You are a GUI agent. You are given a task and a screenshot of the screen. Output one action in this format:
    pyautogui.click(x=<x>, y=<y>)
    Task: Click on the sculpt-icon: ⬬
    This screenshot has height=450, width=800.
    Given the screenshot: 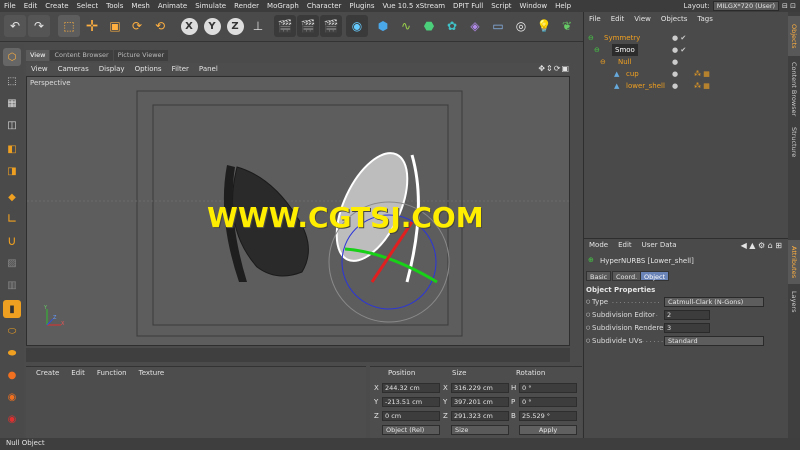 What is the action you would take?
    pyautogui.click(x=12, y=353)
    